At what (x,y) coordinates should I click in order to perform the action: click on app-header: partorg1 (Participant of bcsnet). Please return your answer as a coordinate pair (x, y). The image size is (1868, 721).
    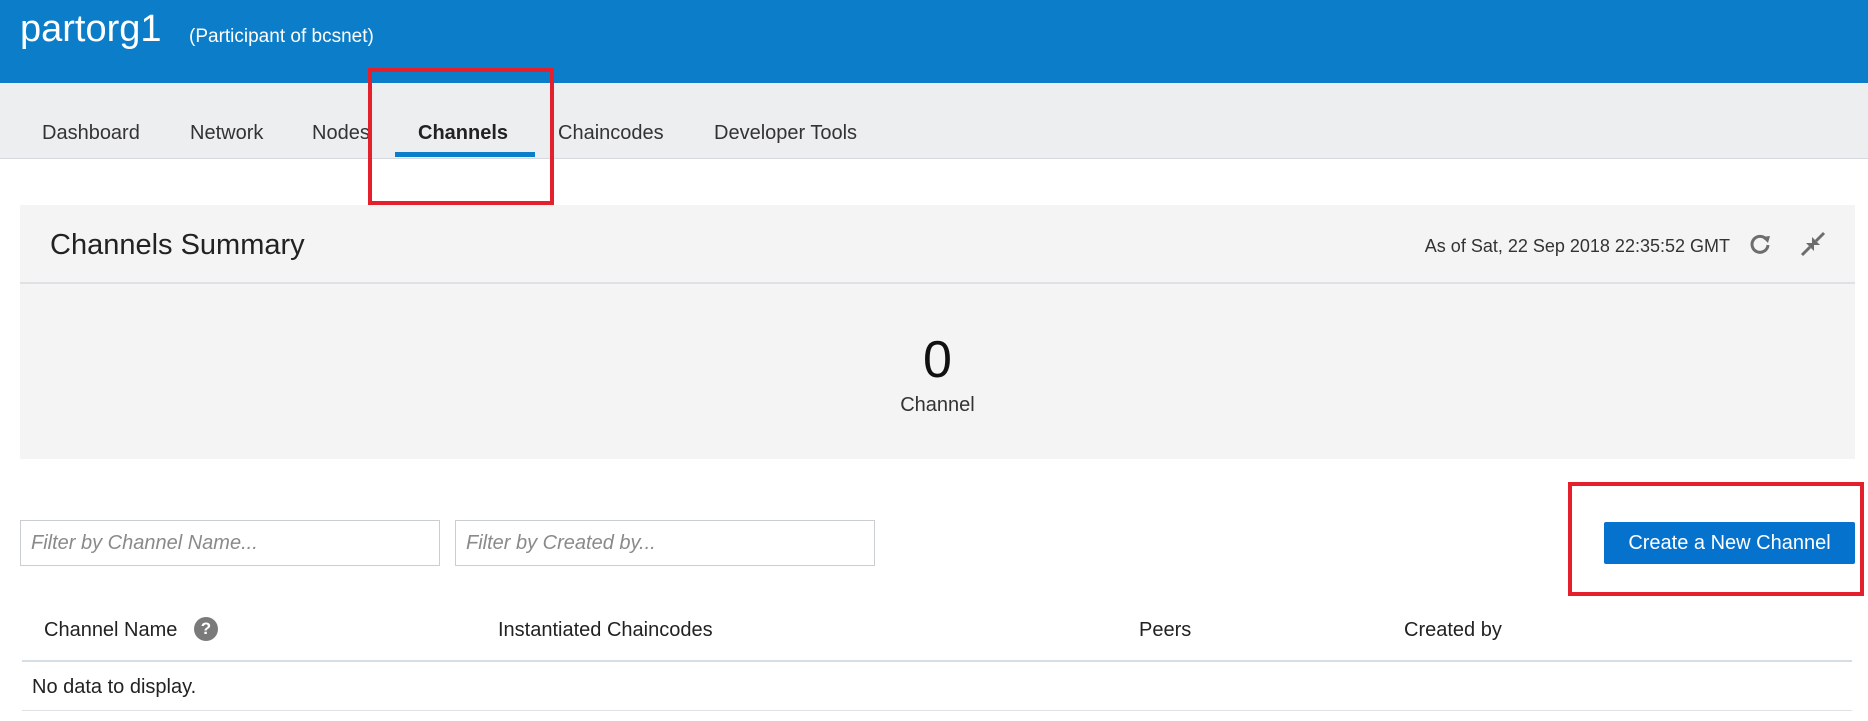
    Looking at the image, I should click on (934, 41).